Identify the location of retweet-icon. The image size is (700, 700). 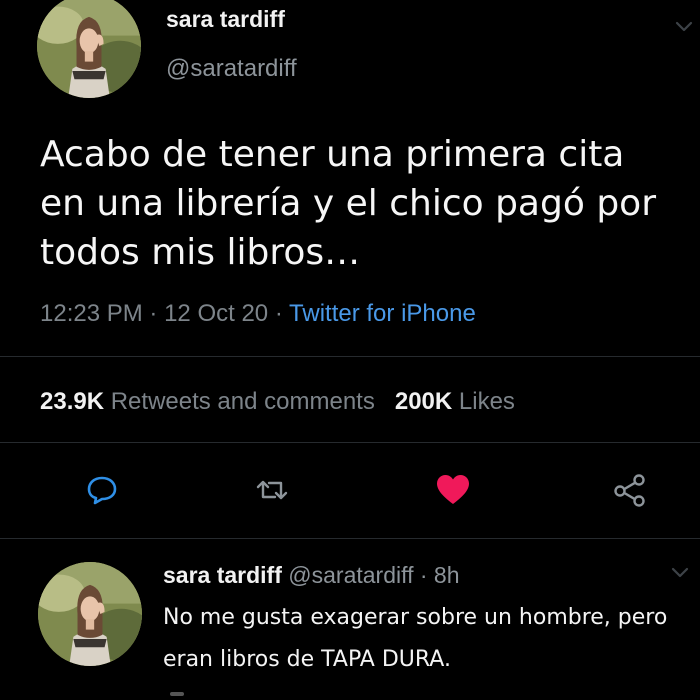
(272, 490).